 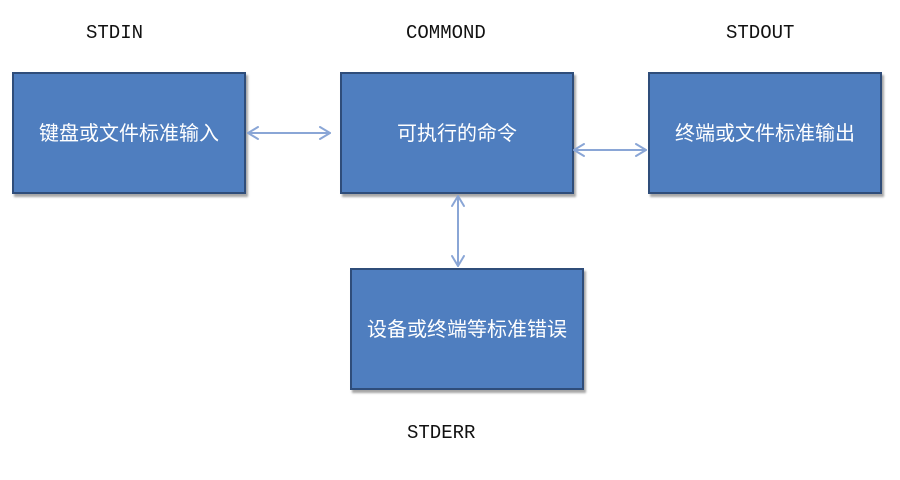 What do you see at coordinates (447, 196) in the screenshot?
I see `arrows-layer` at bounding box center [447, 196].